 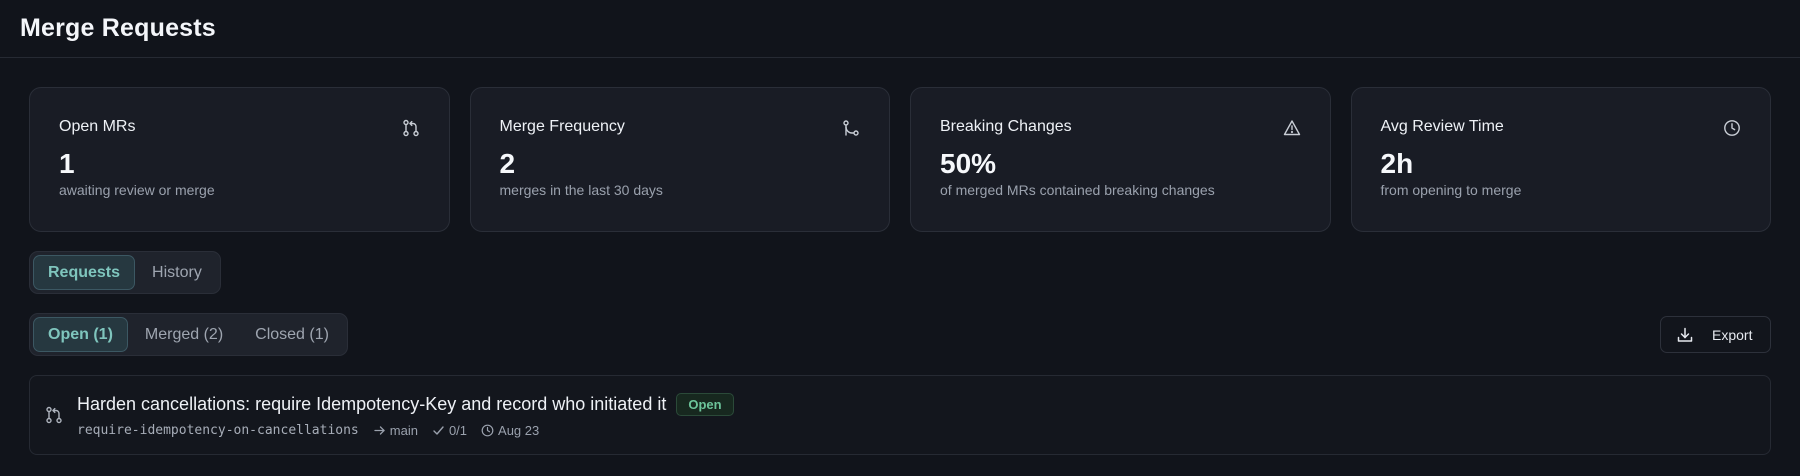 I want to click on stat-card-title: Avg Review Time, so click(x=1442, y=126).